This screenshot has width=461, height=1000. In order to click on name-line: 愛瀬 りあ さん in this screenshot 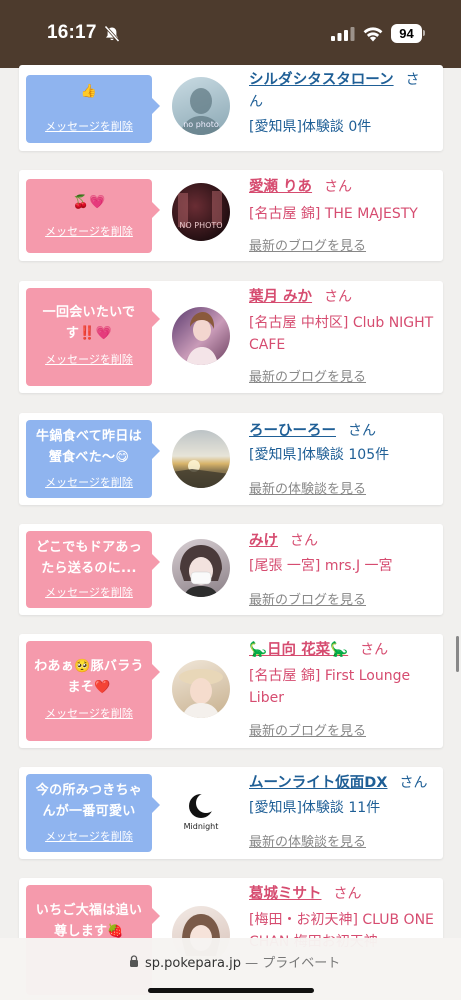, I will do `click(341, 187)`.